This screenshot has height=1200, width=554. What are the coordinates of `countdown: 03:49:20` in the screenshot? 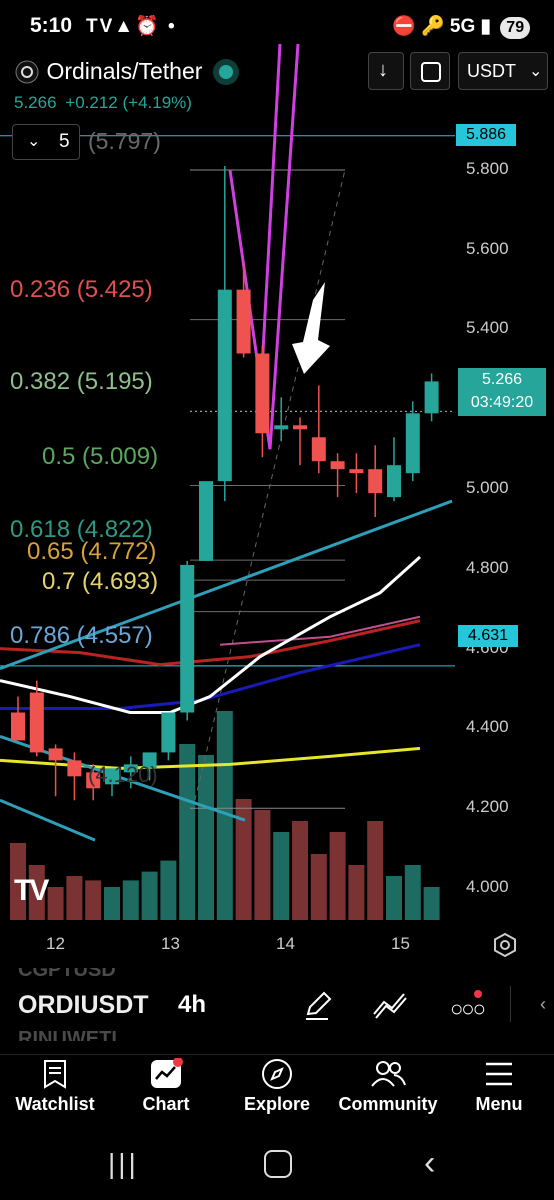 It's located at (502, 402).